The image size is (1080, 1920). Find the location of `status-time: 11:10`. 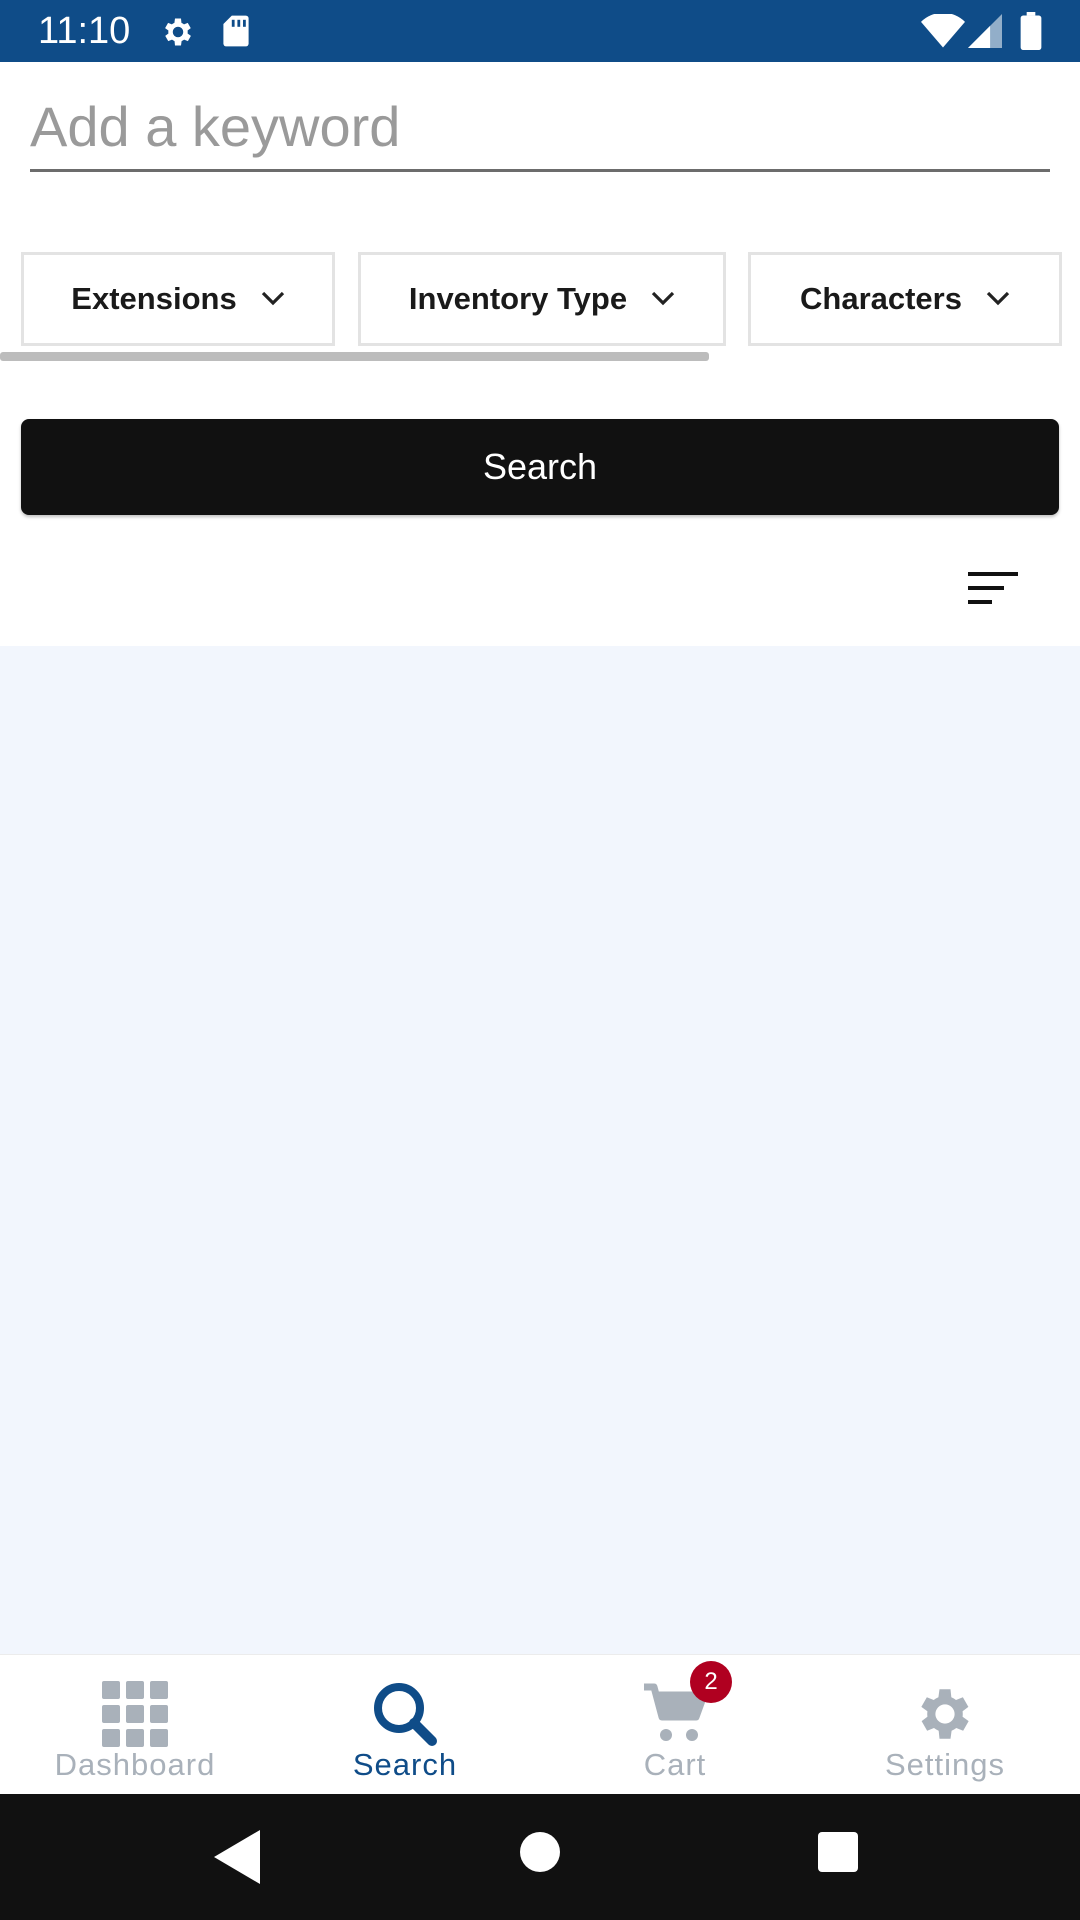

status-time: 11:10 is located at coordinates (84, 31).